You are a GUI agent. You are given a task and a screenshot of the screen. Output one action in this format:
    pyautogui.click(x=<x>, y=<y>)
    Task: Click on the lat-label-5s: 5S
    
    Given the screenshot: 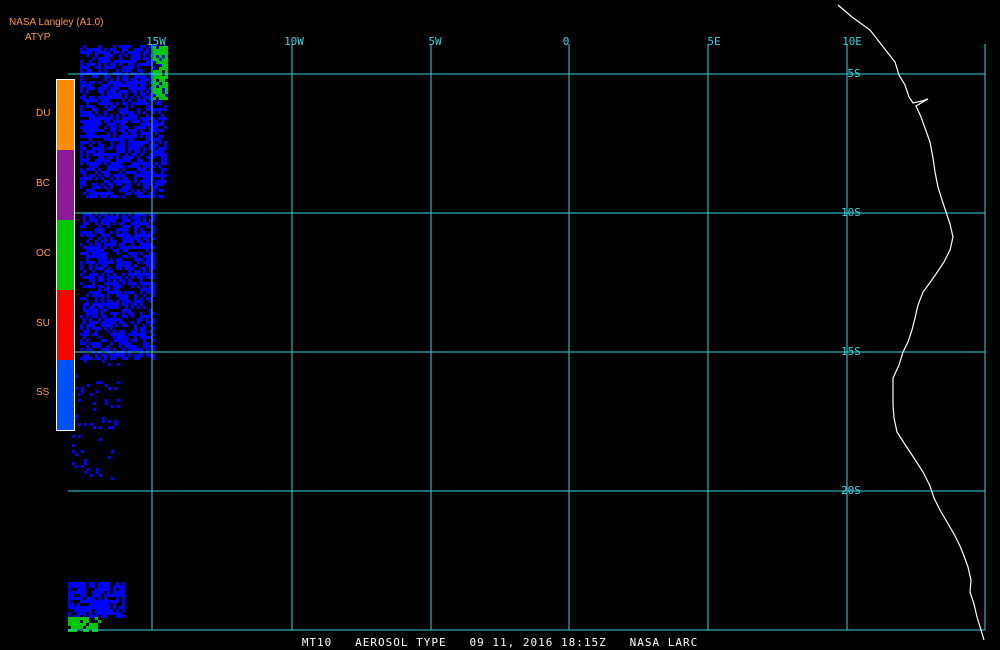 What is the action you would take?
    pyautogui.click(x=853, y=73)
    